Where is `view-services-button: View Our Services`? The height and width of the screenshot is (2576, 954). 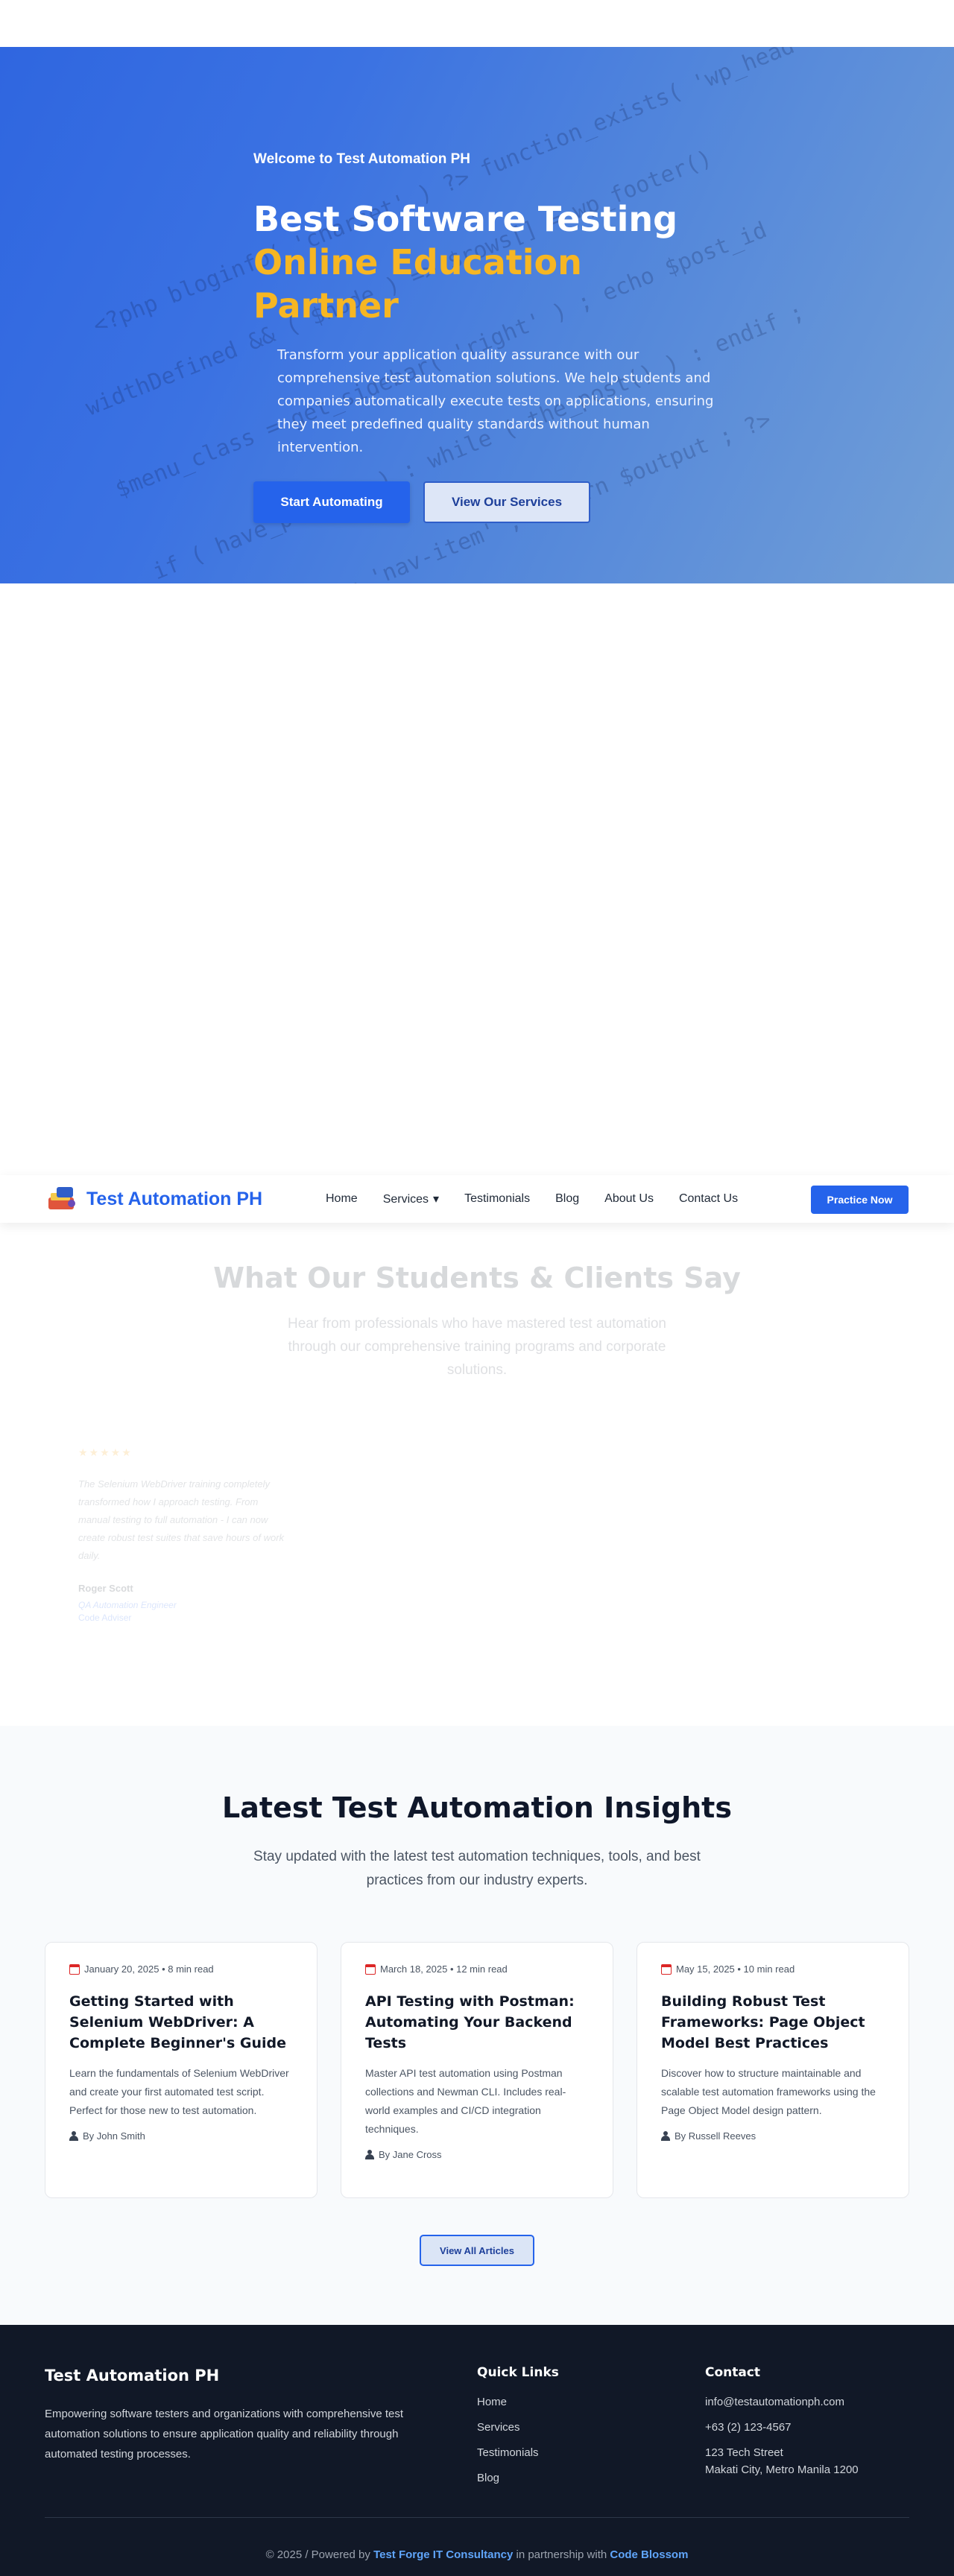
view-services-button: View Our Services is located at coordinates (507, 502).